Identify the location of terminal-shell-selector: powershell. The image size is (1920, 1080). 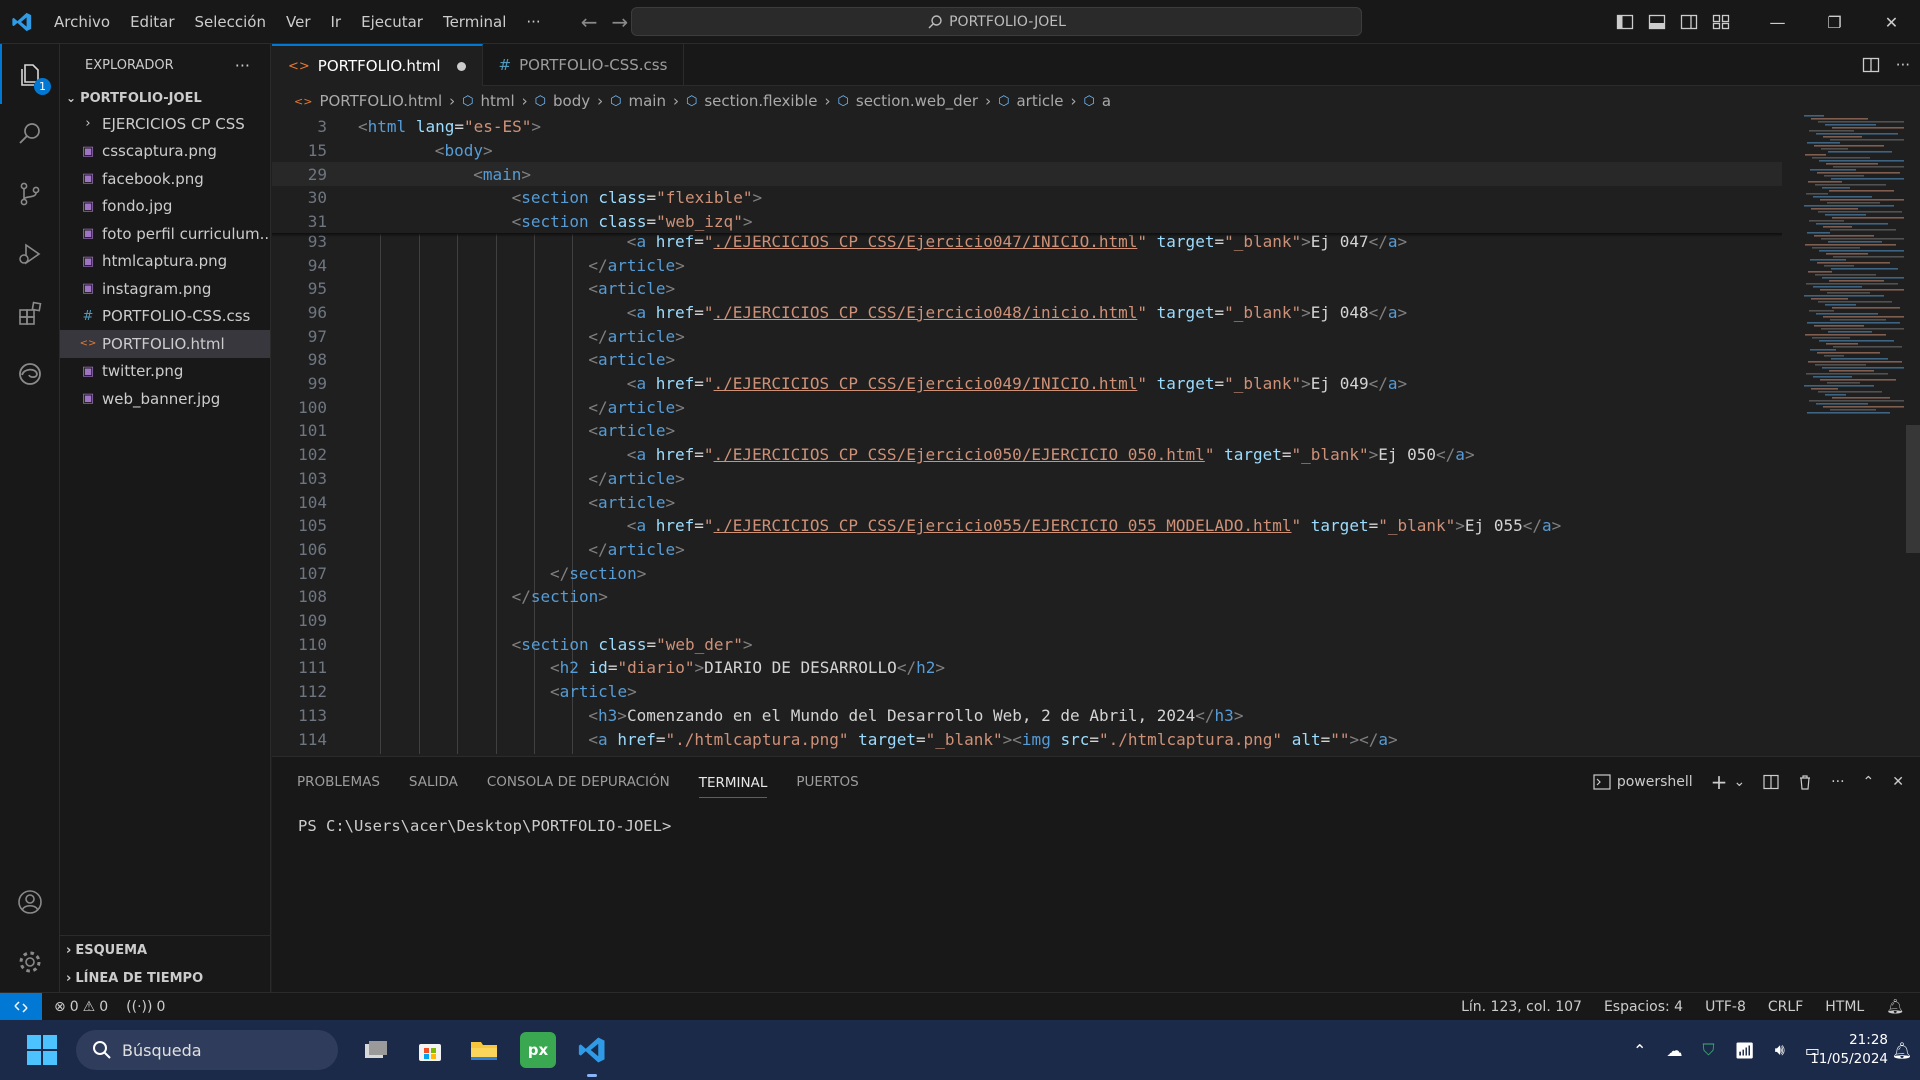
(1643, 782).